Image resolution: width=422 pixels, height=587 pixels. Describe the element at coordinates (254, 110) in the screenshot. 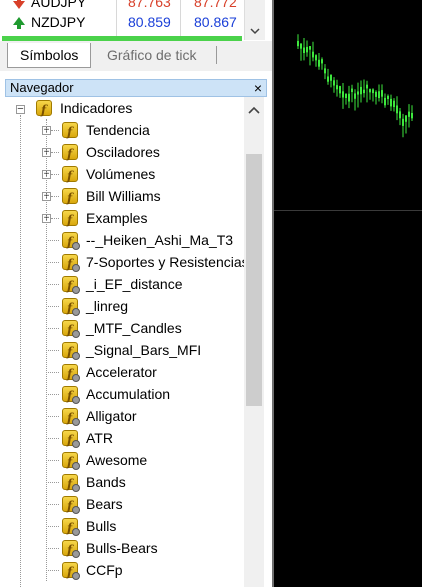

I see `chevron-up-icon` at that location.